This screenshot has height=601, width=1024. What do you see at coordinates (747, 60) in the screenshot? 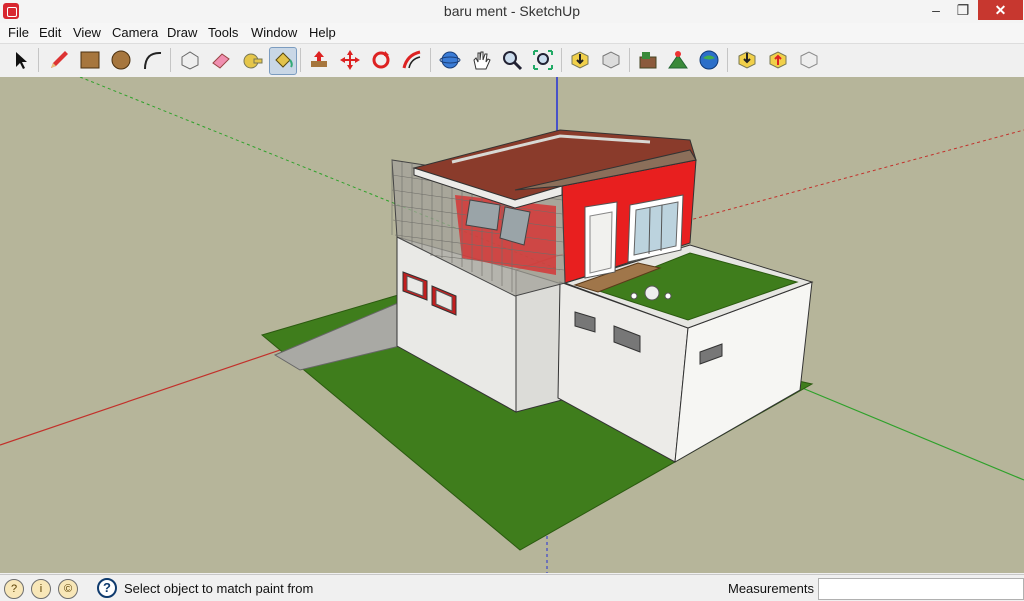
I see `get-components-icon` at bounding box center [747, 60].